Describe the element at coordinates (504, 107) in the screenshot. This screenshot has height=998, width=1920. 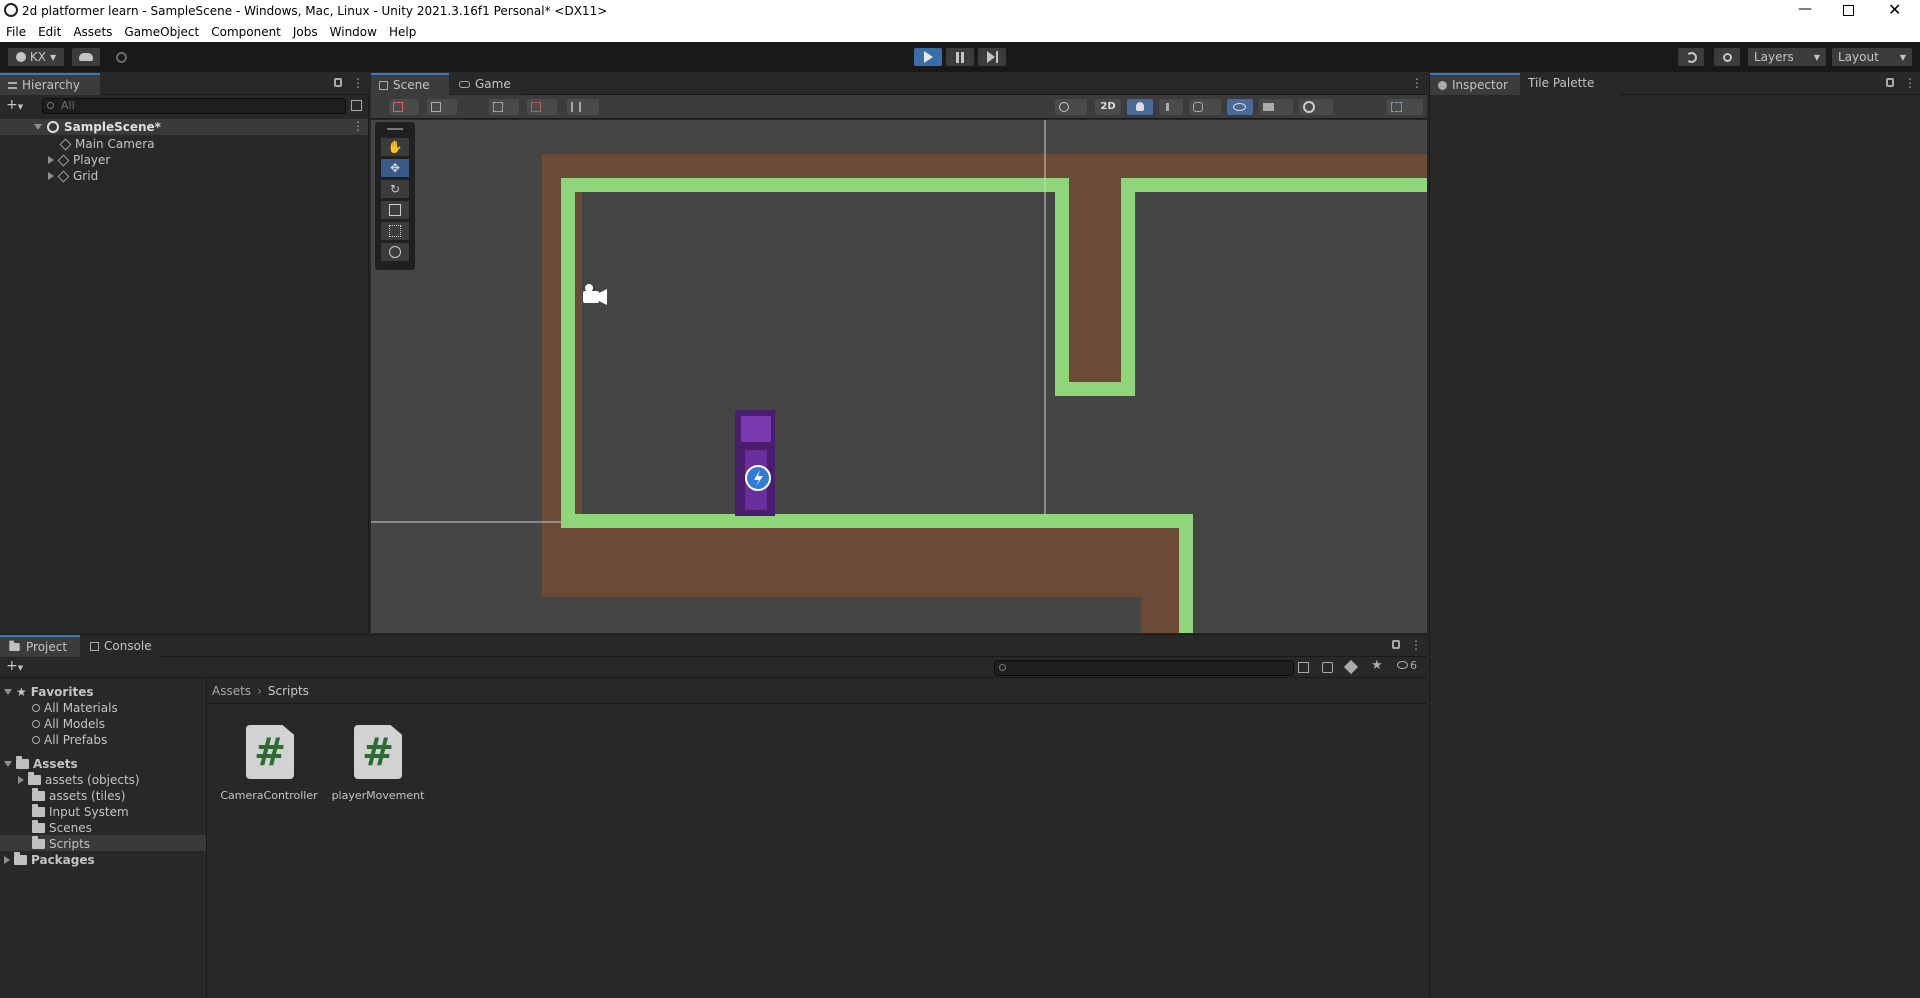
I see `grid-snap-dropdown` at that location.